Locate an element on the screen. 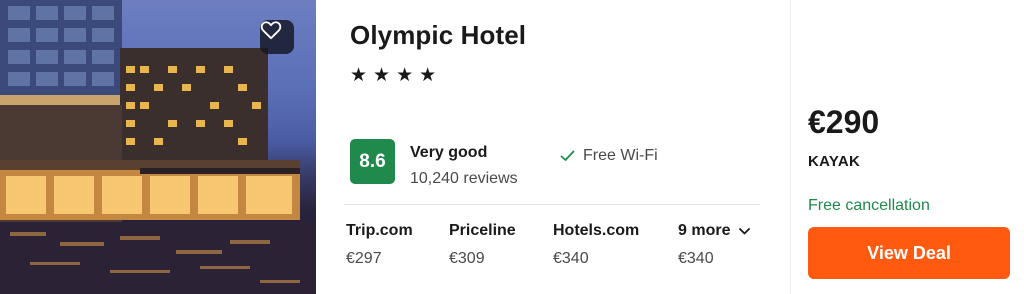 The width and height of the screenshot is (1024, 294). best-price-site: KAYAK is located at coordinates (834, 161).